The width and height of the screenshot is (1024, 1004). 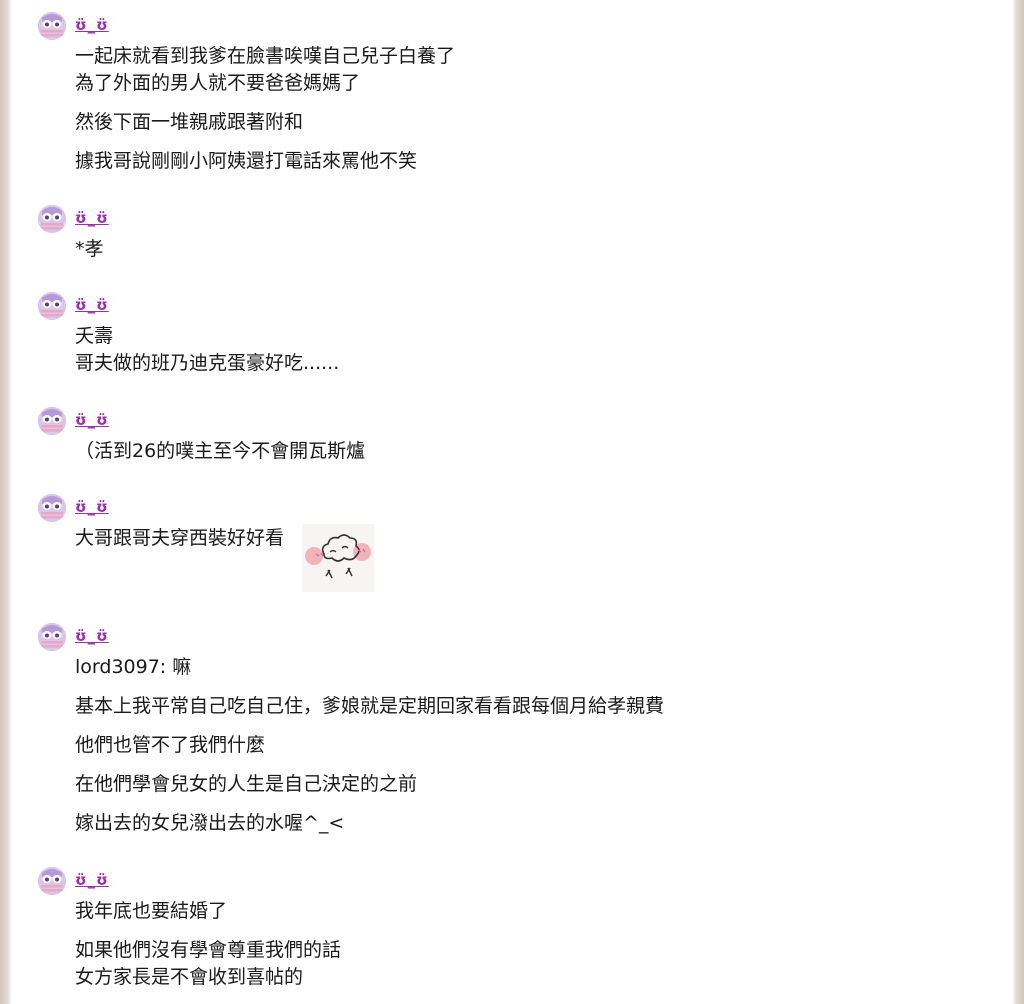 I want to click on response-text: 一起床就看到我爹在臉書唉嘆自己兒子白養了, so click(x=265, y=56).